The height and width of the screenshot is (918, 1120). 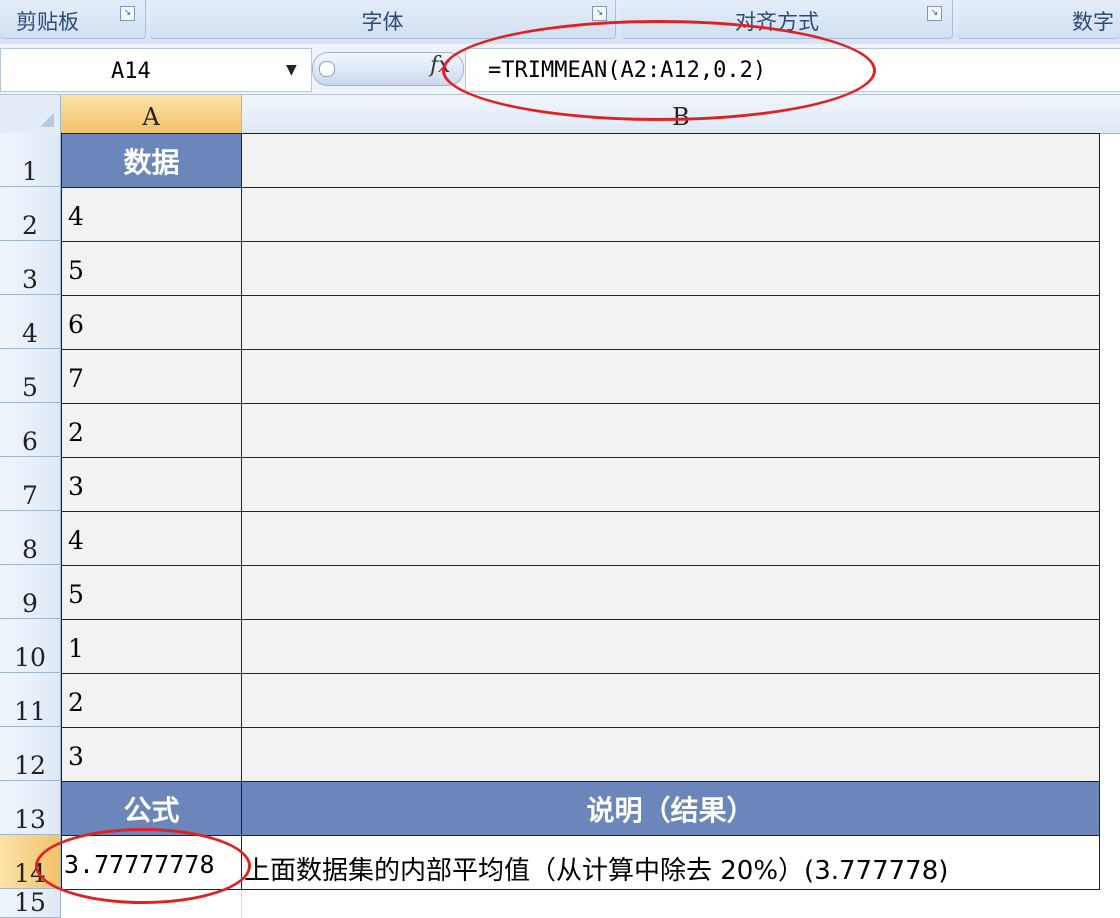 What do you see at coordinates (30, 333) in the screenshot?
I see `row-number: 4` at bounding box center [30, 333].